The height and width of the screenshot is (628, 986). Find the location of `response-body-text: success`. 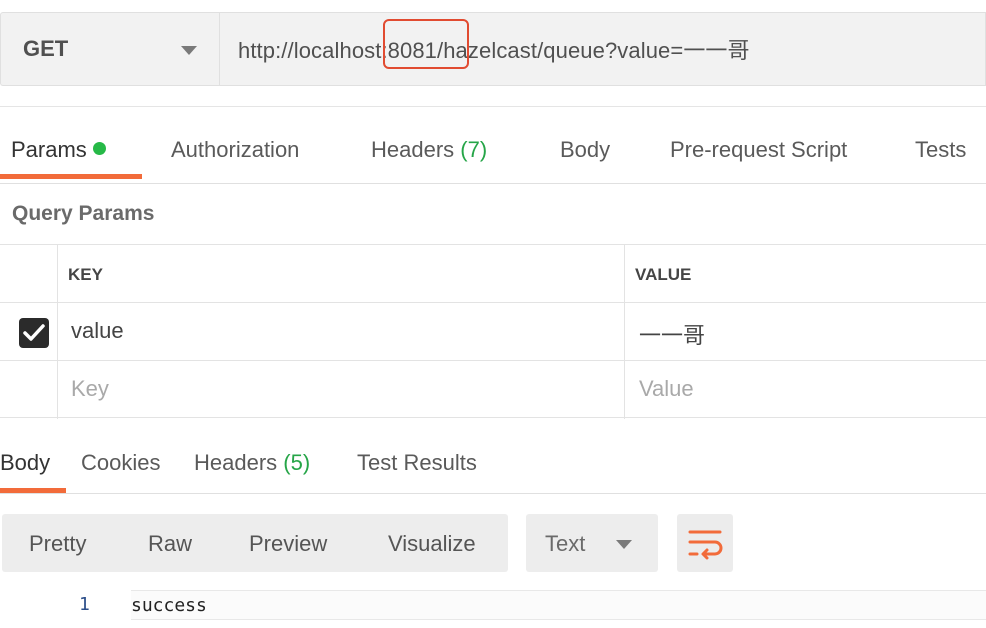

response-body-text: success is located at coordinates (169, 605).